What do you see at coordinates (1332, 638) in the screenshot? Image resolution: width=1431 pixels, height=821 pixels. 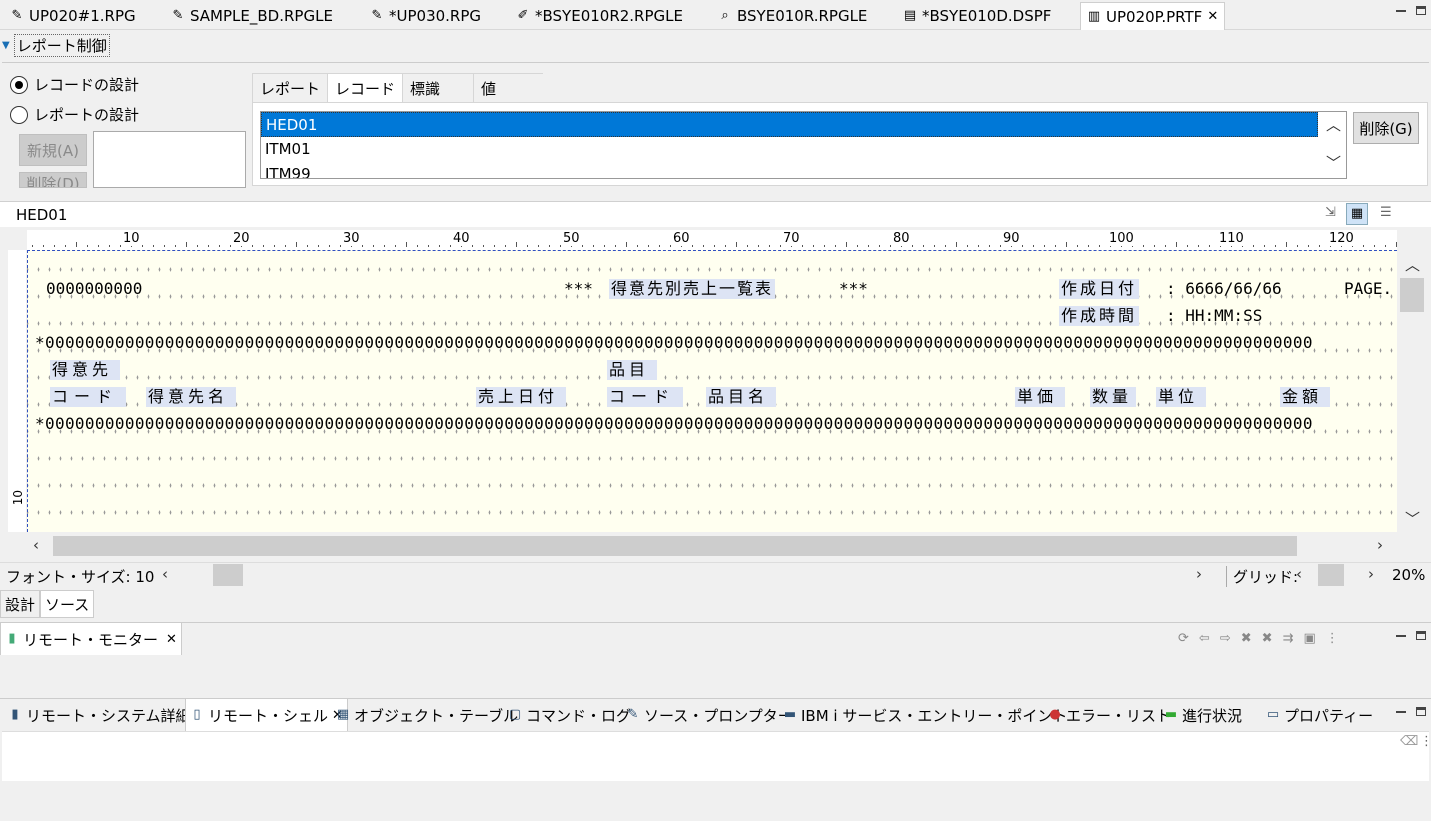 I see `menu-icon: ⋮` at bounding box center [1332, 638].